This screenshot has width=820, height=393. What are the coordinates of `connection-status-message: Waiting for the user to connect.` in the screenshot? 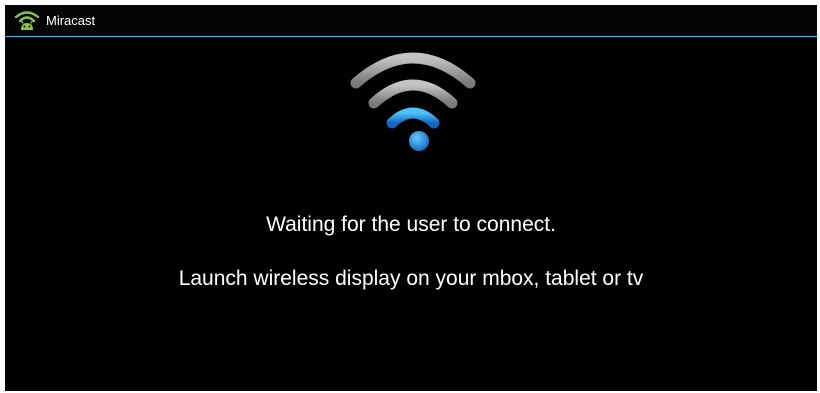 It's located at (411, 224).